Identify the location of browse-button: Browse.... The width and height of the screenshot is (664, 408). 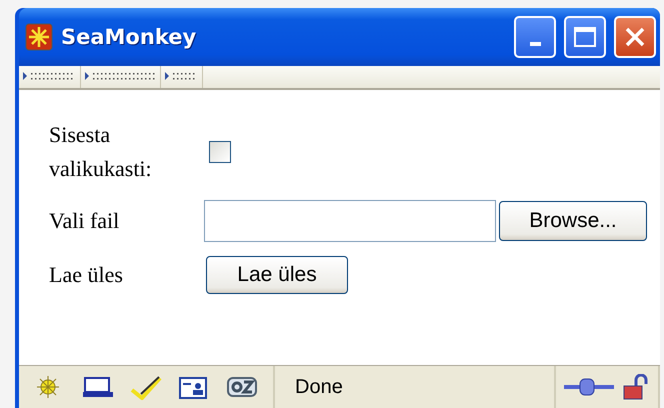
(573, 221).